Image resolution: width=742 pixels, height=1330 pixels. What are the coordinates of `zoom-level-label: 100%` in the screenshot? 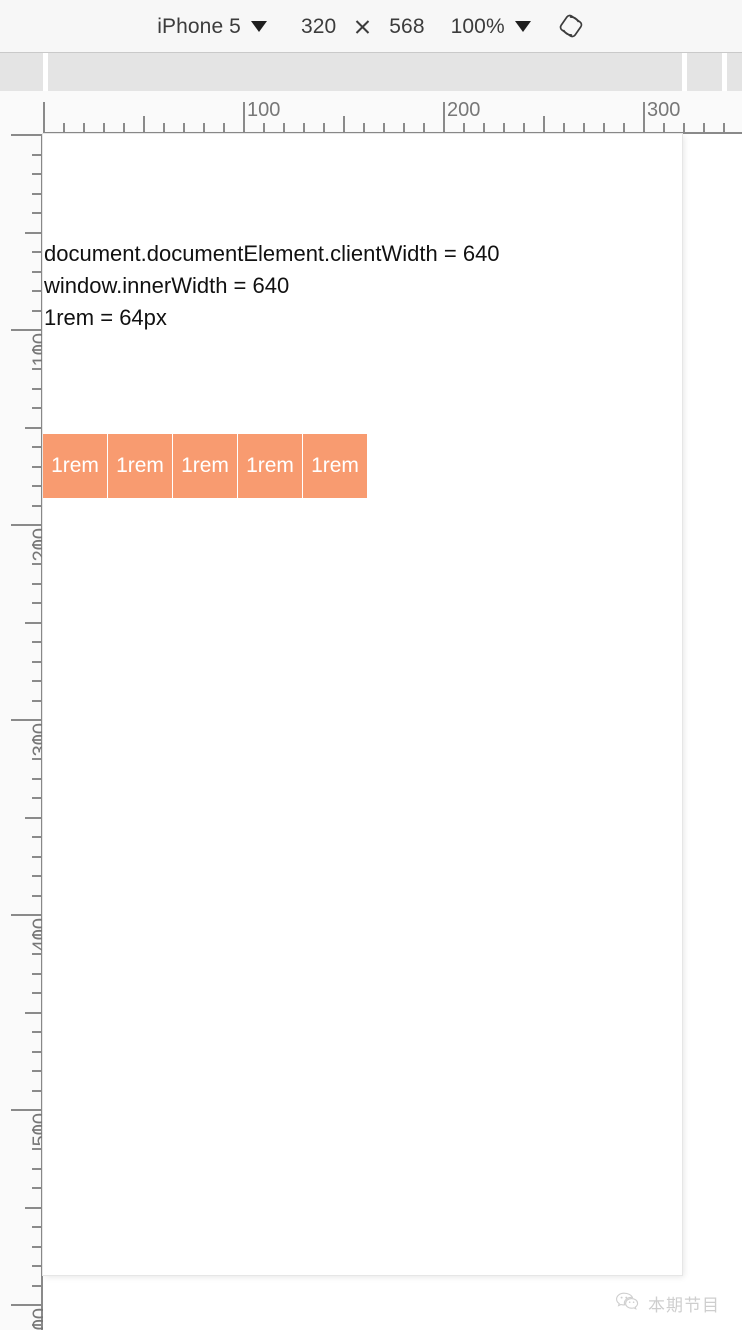 It's located at (477, 26).